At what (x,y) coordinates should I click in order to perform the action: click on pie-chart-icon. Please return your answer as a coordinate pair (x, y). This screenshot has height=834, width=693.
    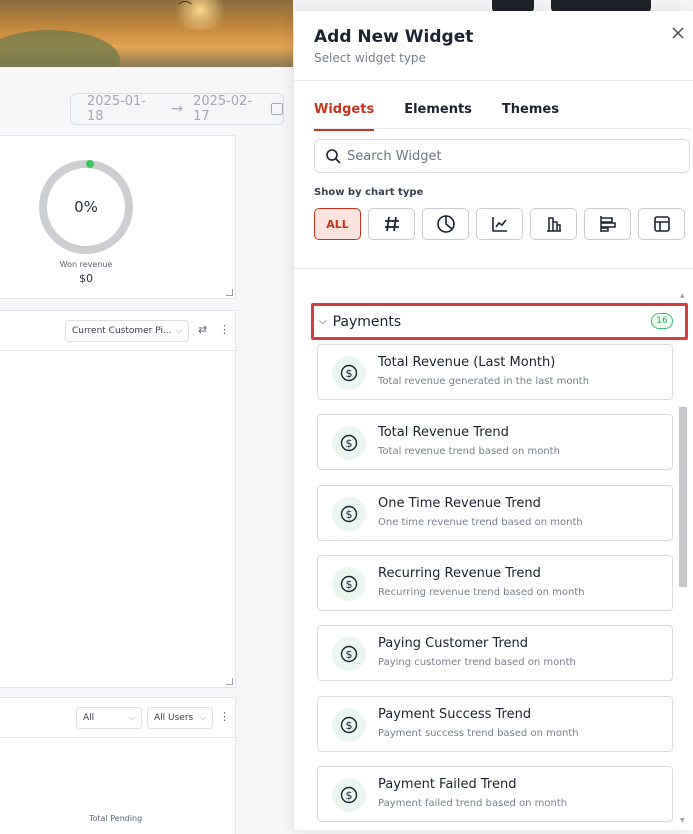
    Looking at the image, I should click on (445, 224).